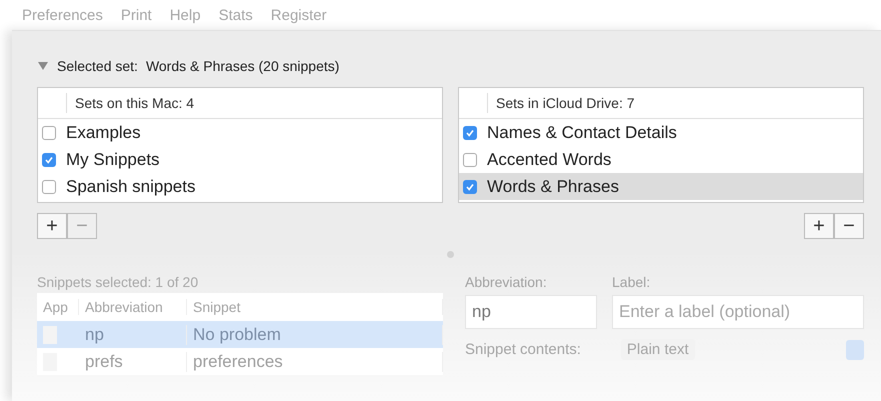 Image resolution: width=881 pixels, height=401 pixels. Describe the element at coordinates (133, 307) in the screenshot. I see `column-header: Abbreviation` at that location.